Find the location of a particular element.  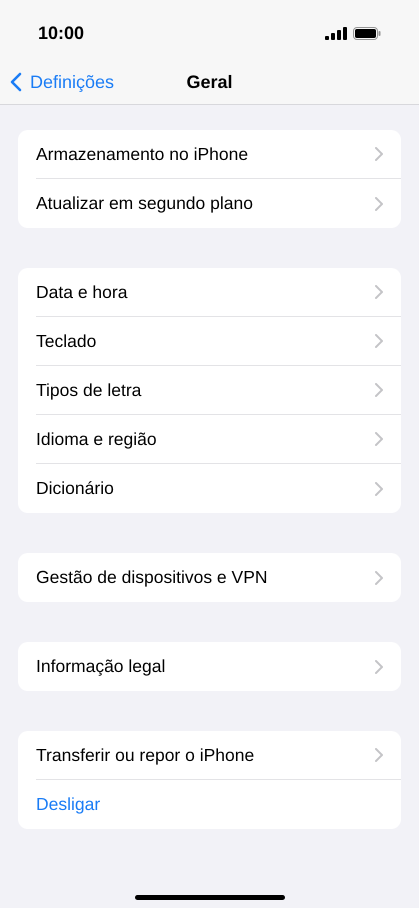

action-button: Desligar is located at coordinates (218, 804).